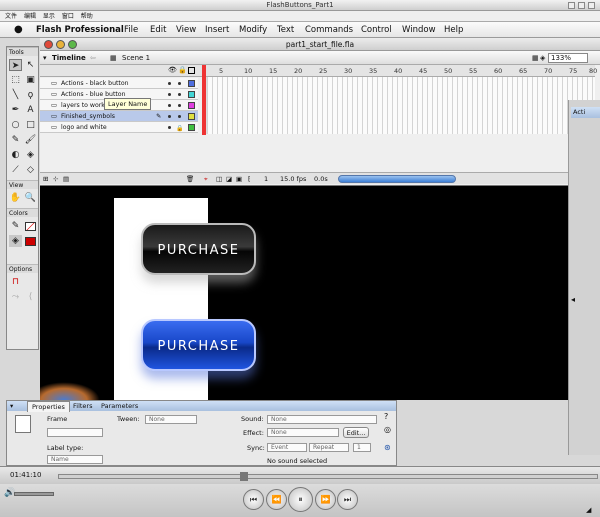 Image resolution: width=600 pixels, height=517 pixels. What do you see at coordinates (276, 499) in the screenshot?
I see `rewind-icon: ⏪` at bounding box center [276, 499].